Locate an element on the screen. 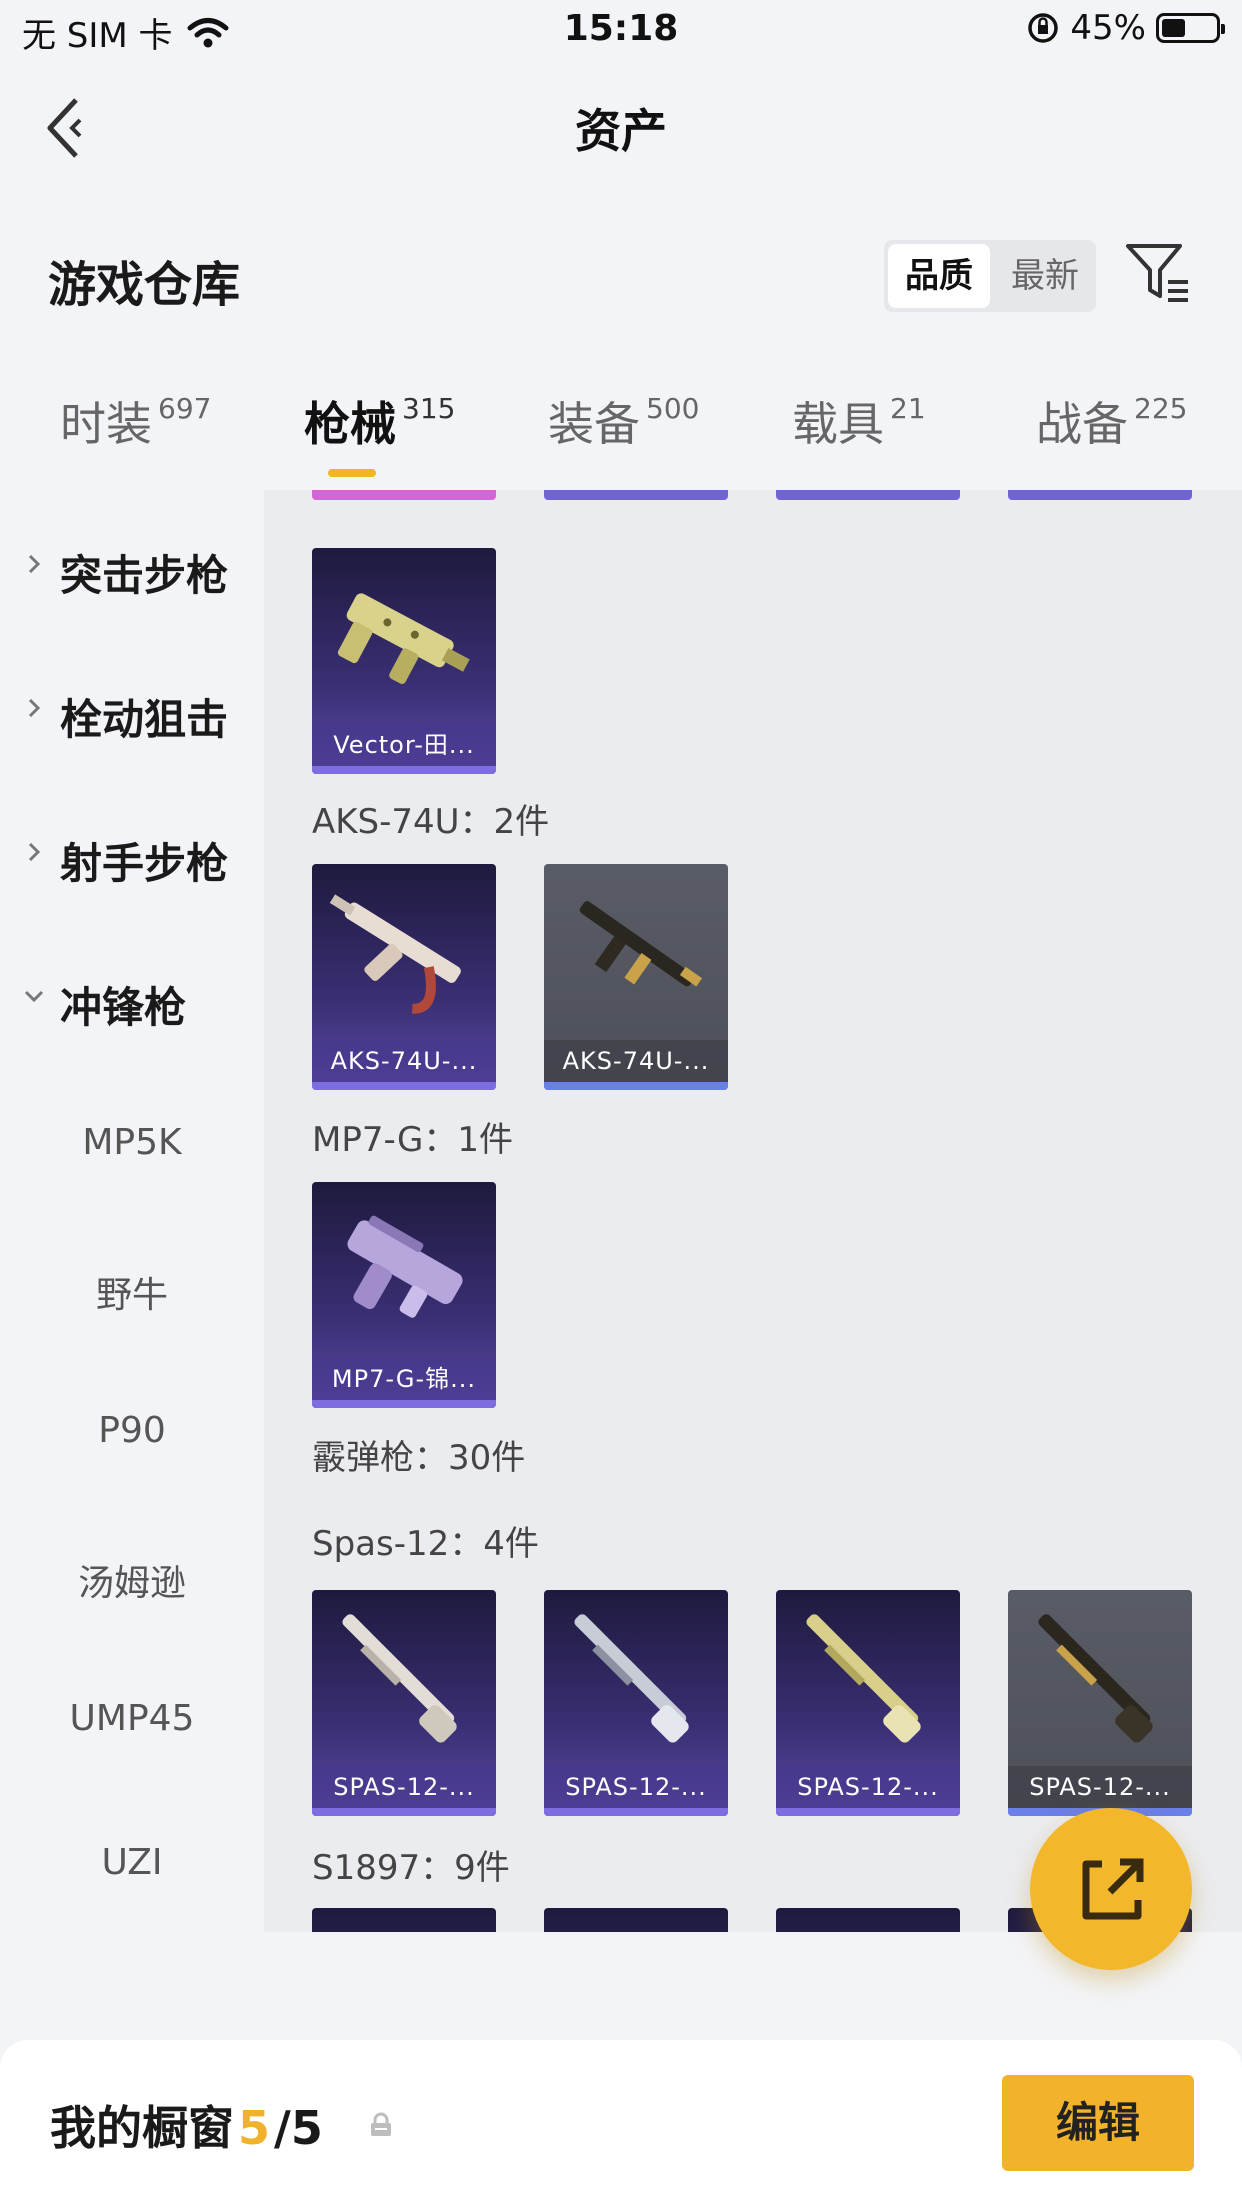 This screenshot has width=1242, height=2208. showcase-title: 我的橱窗 5 /5 is located at coordinates (186, 2125).